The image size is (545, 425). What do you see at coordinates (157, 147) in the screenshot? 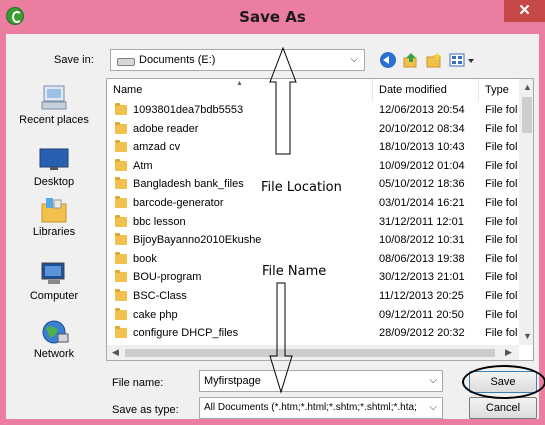
I see `file-name-cell: amzad cv` at bounding box center [157, 147].